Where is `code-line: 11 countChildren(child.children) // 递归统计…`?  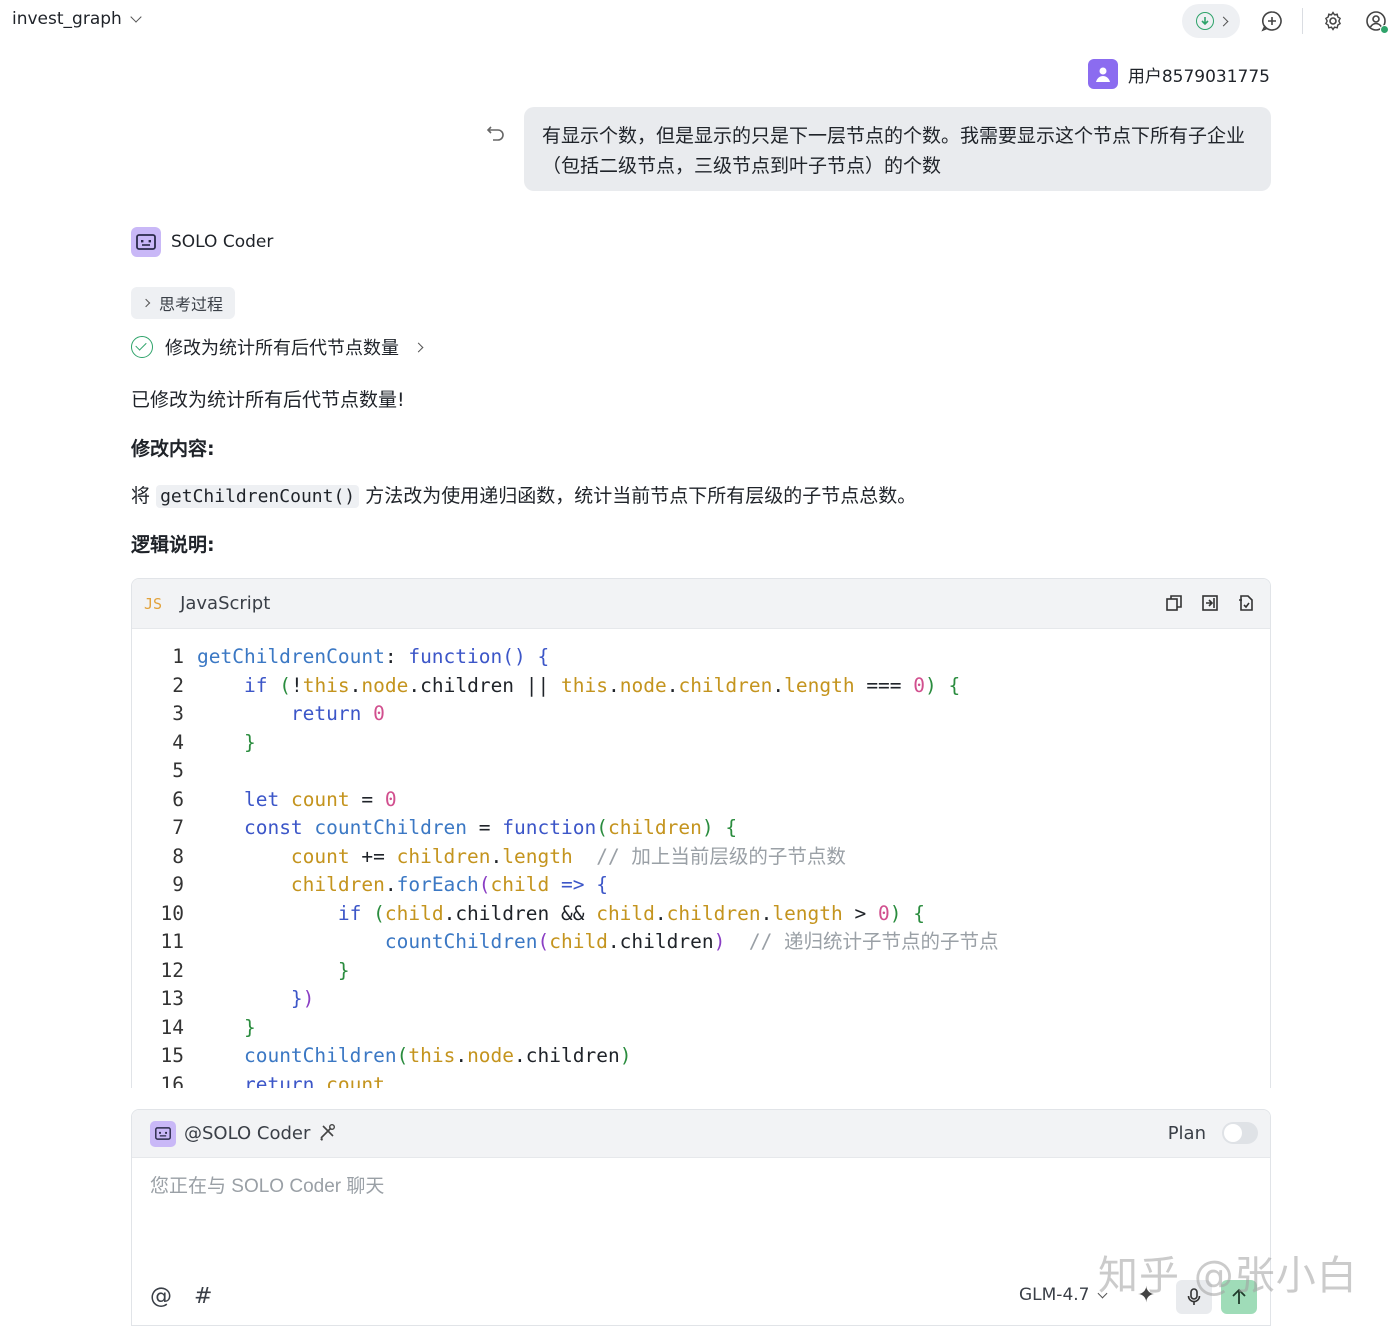 code-line: 11 countChildren(child.children) // 递归统计… is located at coordinates (701, 942).